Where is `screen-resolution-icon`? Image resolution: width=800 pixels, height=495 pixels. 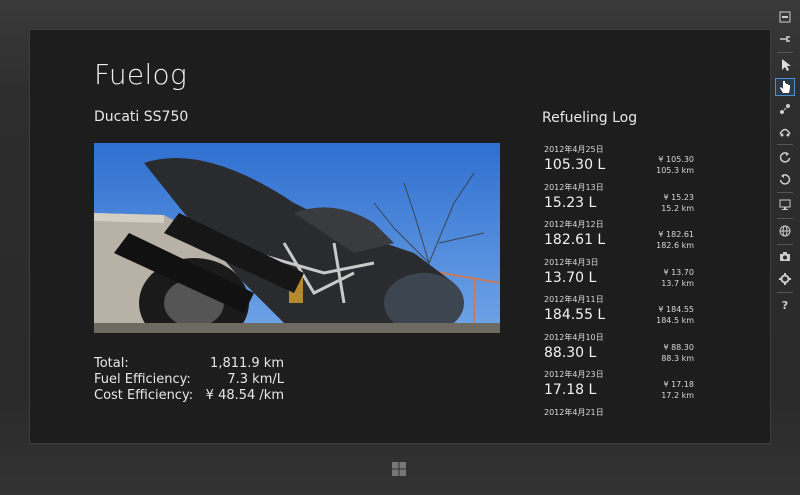 screen-resolution-icon is located at coordinates (785, 205).